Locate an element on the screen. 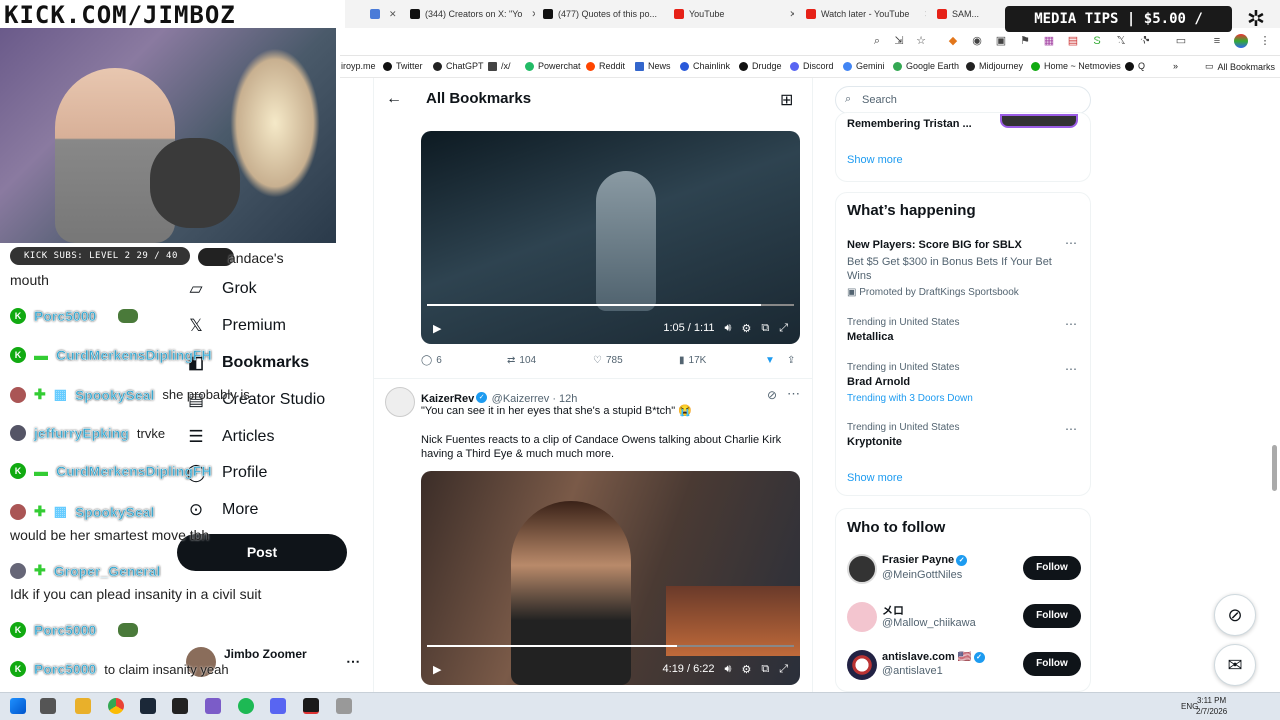 The width and height of the screenshot is (1280, 720). chat-message: K Porc5000 is located at coordinates (74, 316).